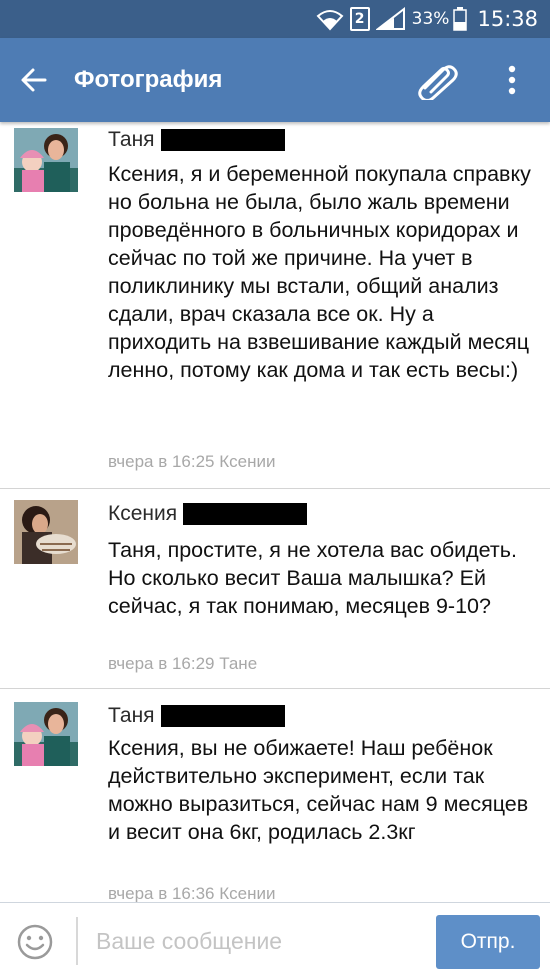  I want to click on more-vertical-icon, so click(512, 80).